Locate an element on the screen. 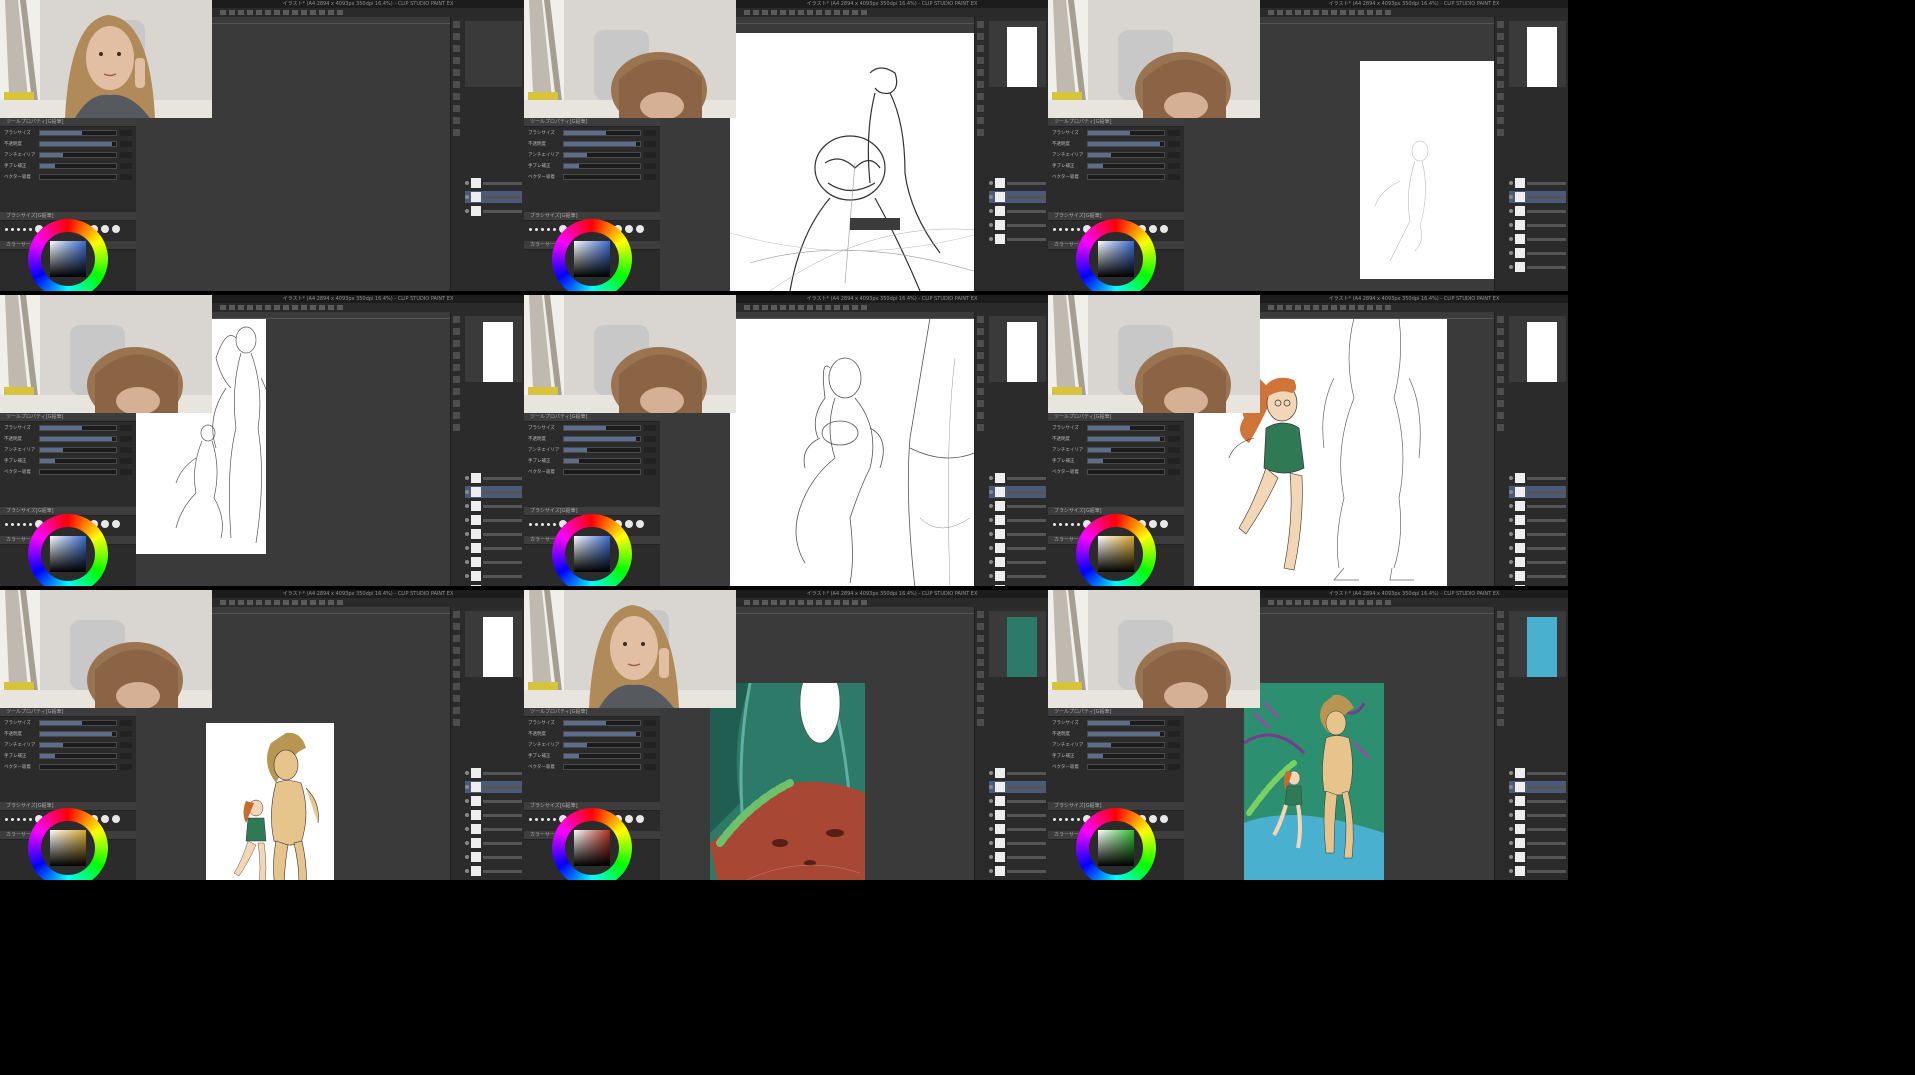  command-bar is located at coordinates (368, 307).